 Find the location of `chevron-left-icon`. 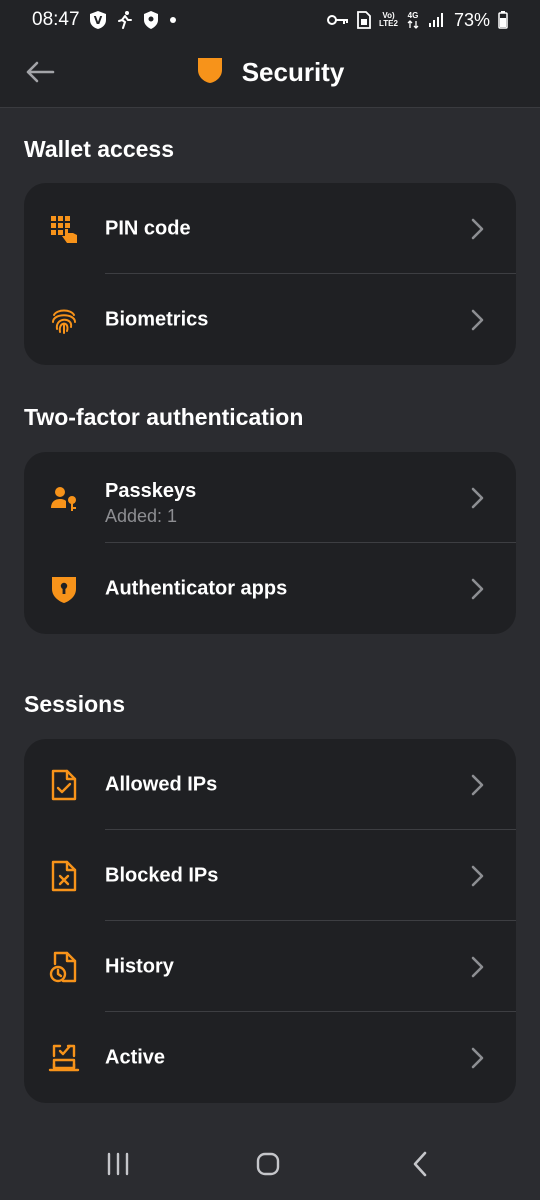

chevron-left-icon is located at coordinates (420, 1164).